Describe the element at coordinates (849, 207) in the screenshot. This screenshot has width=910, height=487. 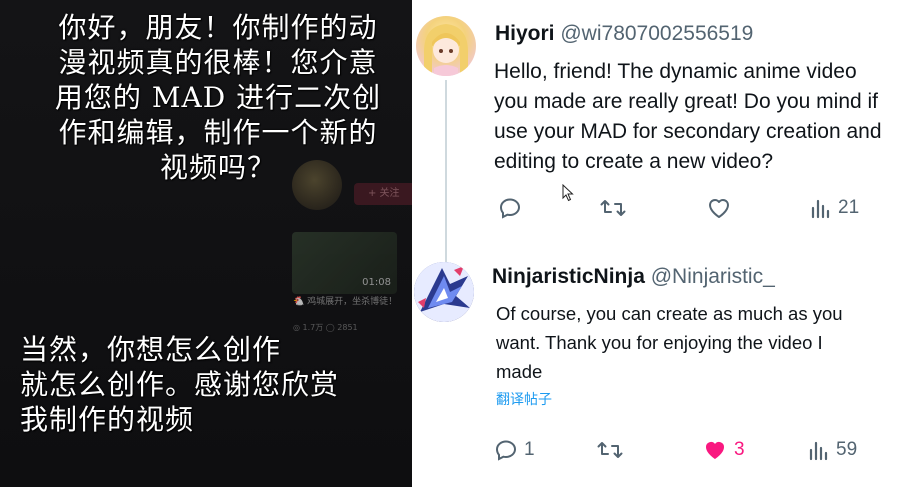
I see `views-count: 21` at that location.